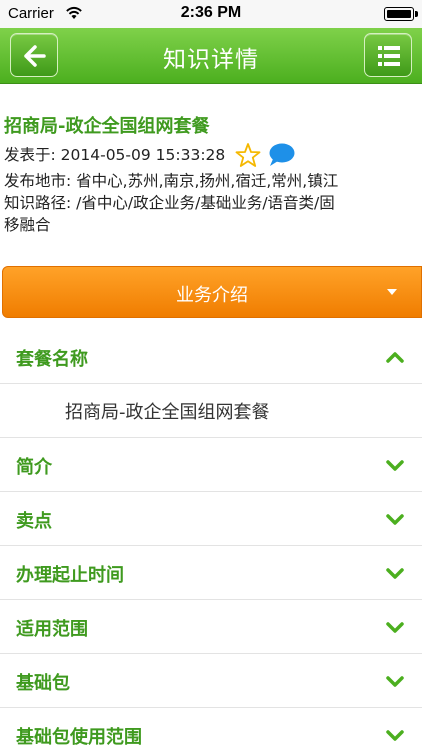  I want to click on menu-button, so click(388, 55).